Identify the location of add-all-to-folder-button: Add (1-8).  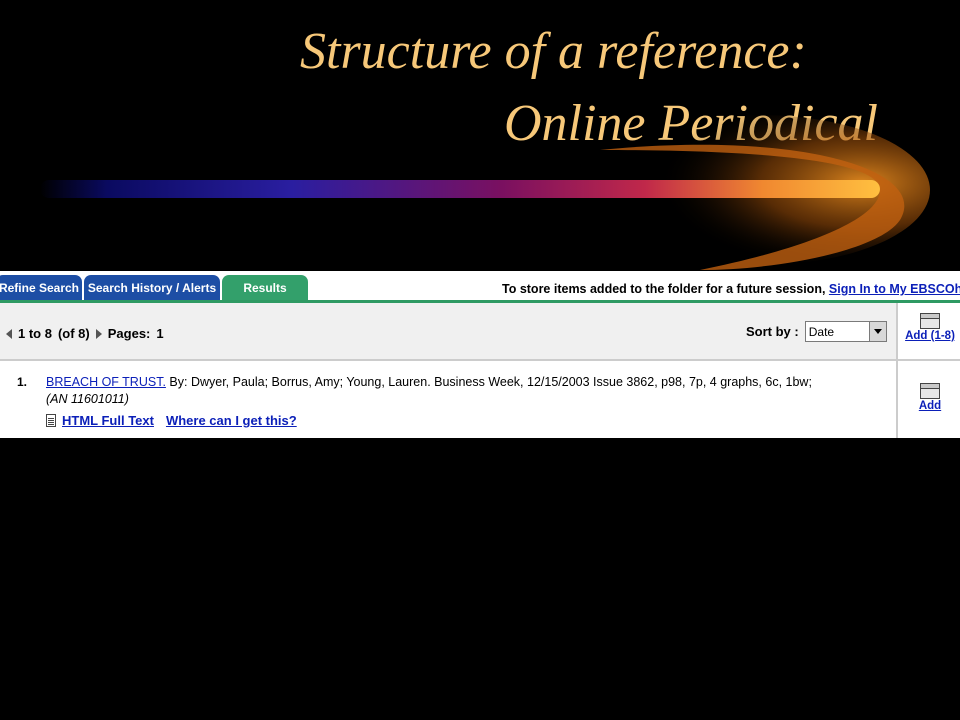
(929, 327).